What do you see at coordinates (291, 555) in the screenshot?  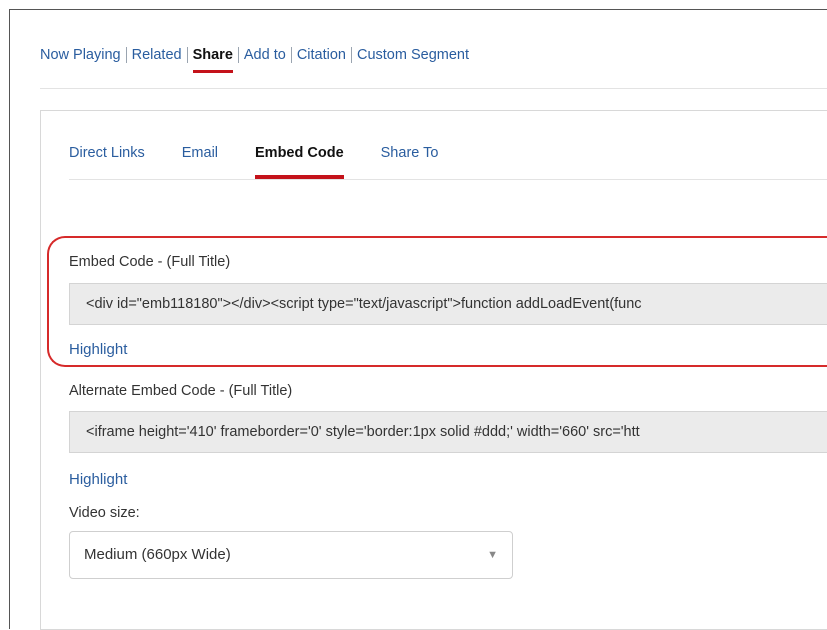 I see `video-size-select: Medium (660px Wide) ▼` at bounding box center [291, 555].